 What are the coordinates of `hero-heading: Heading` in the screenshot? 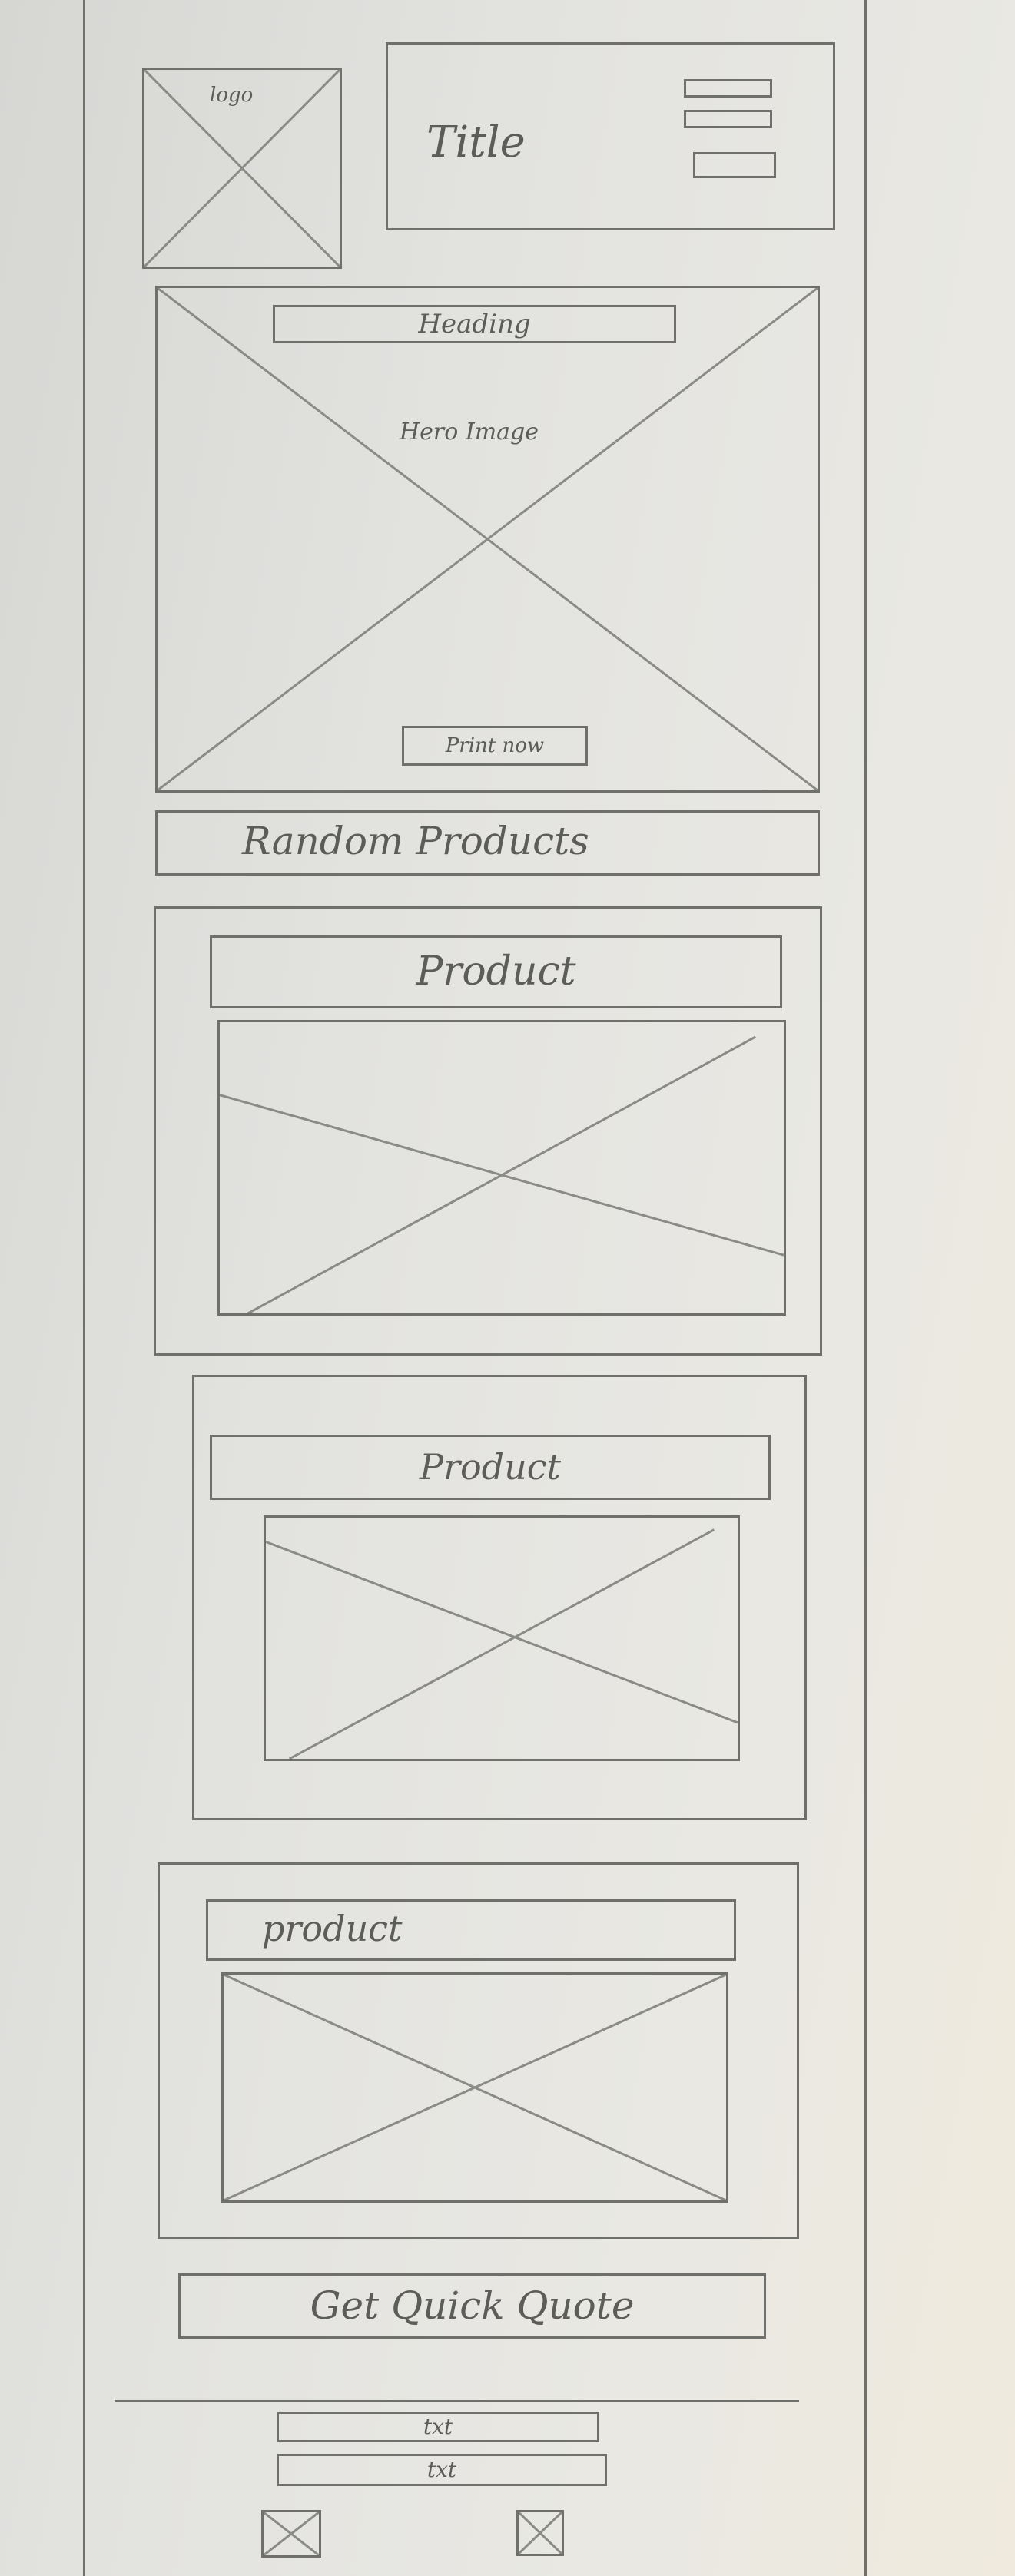 It's located at (474, 324).